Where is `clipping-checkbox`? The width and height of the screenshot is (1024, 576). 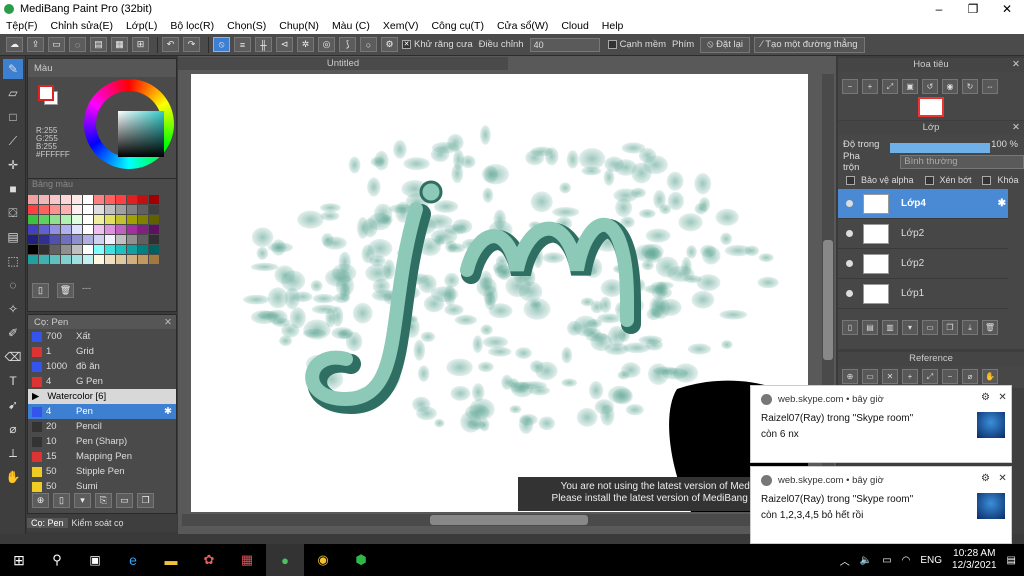 clipping-checkbox is located at coordinates (929, 180).